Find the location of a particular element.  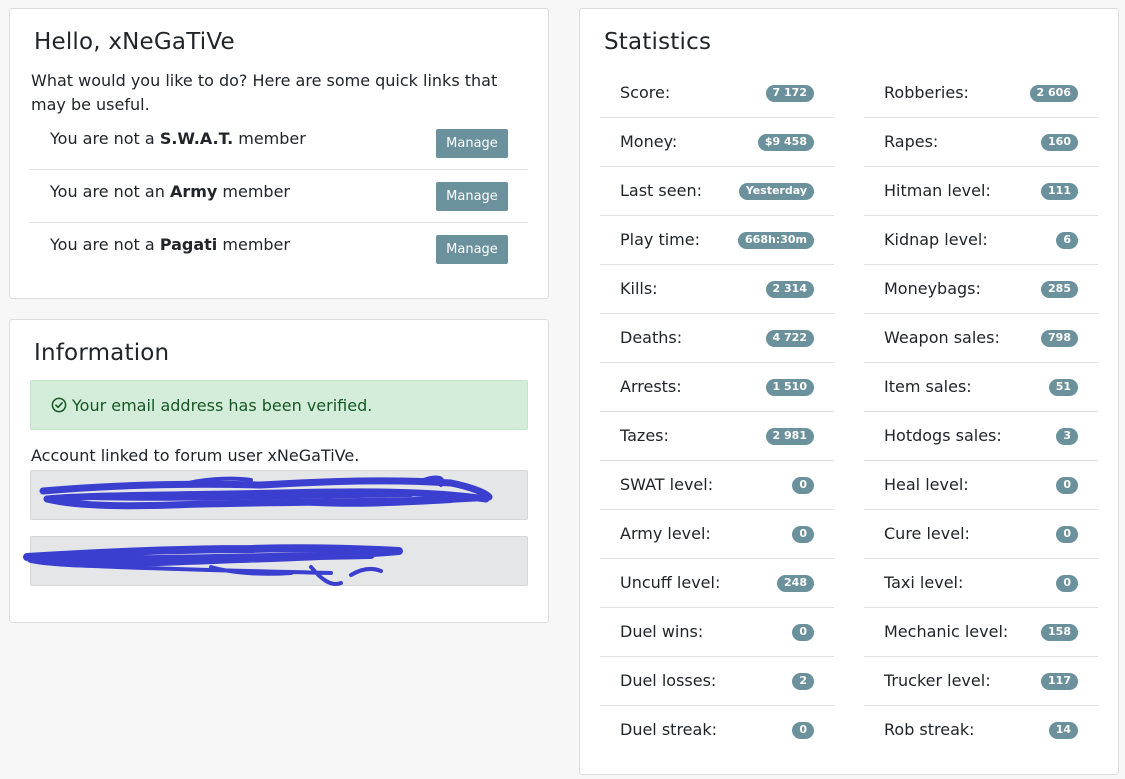

stat-label: Rapes: is located at coordinates (911, 141).